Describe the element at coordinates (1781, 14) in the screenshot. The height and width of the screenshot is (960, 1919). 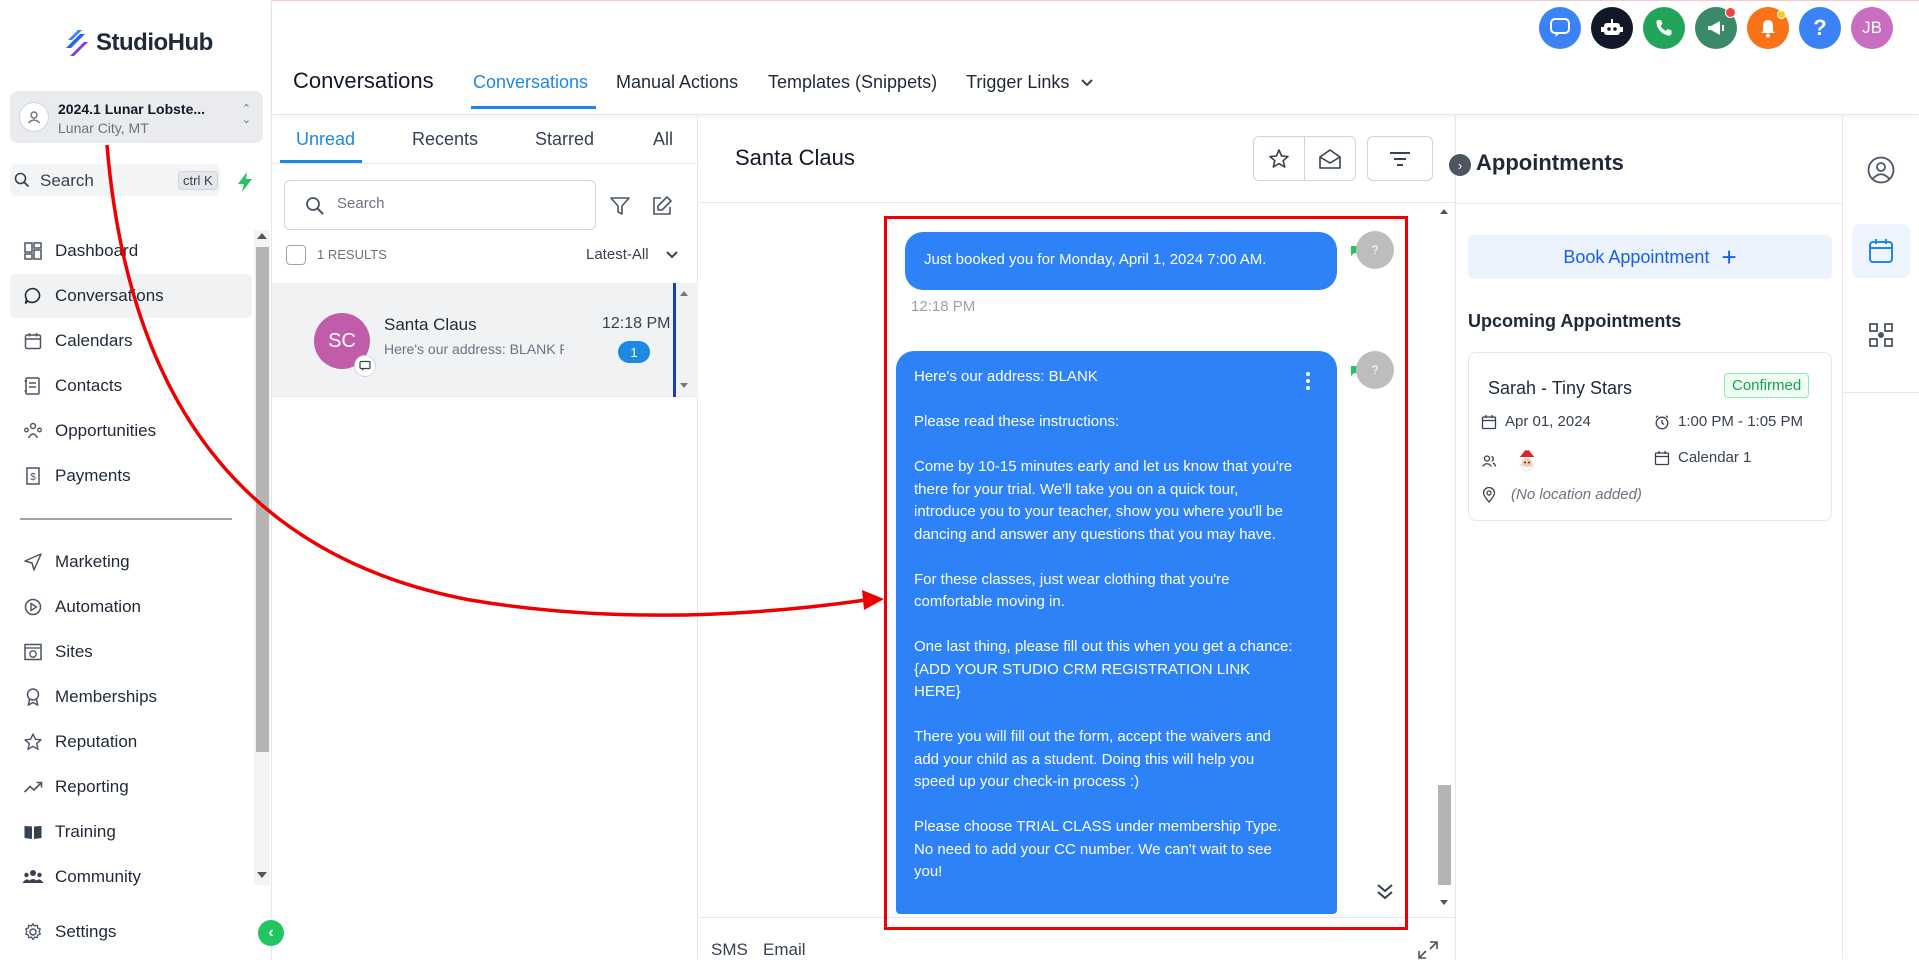
I see `notification-dot` at that location.